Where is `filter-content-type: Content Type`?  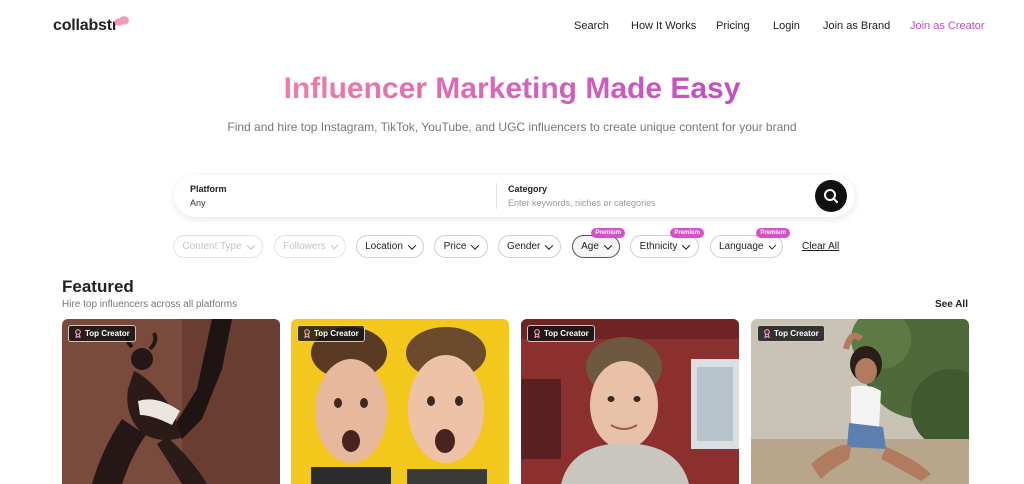 filter-content-type: Content Type is located at coordinates (218, 246).